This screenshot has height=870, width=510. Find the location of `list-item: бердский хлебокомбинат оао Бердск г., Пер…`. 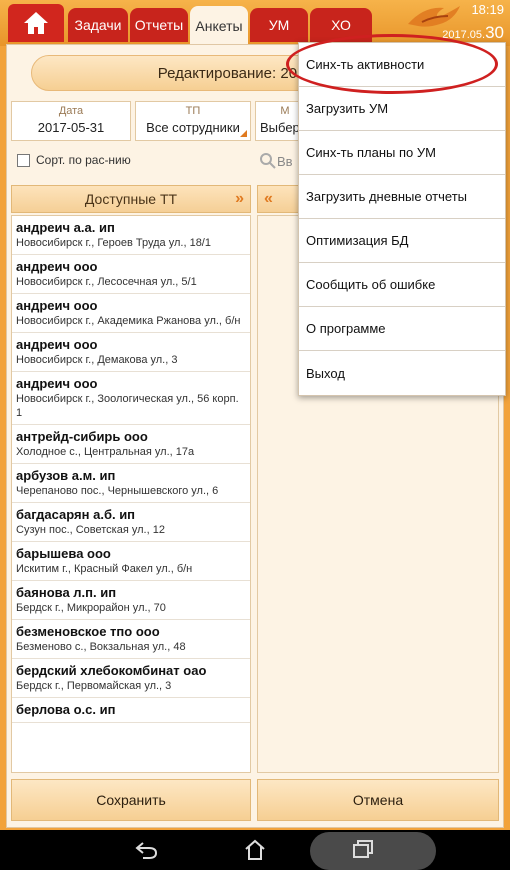

list-item: бердский хлебокомбинат оао Бердск г., Пер… is located at coordinates (131, 678).